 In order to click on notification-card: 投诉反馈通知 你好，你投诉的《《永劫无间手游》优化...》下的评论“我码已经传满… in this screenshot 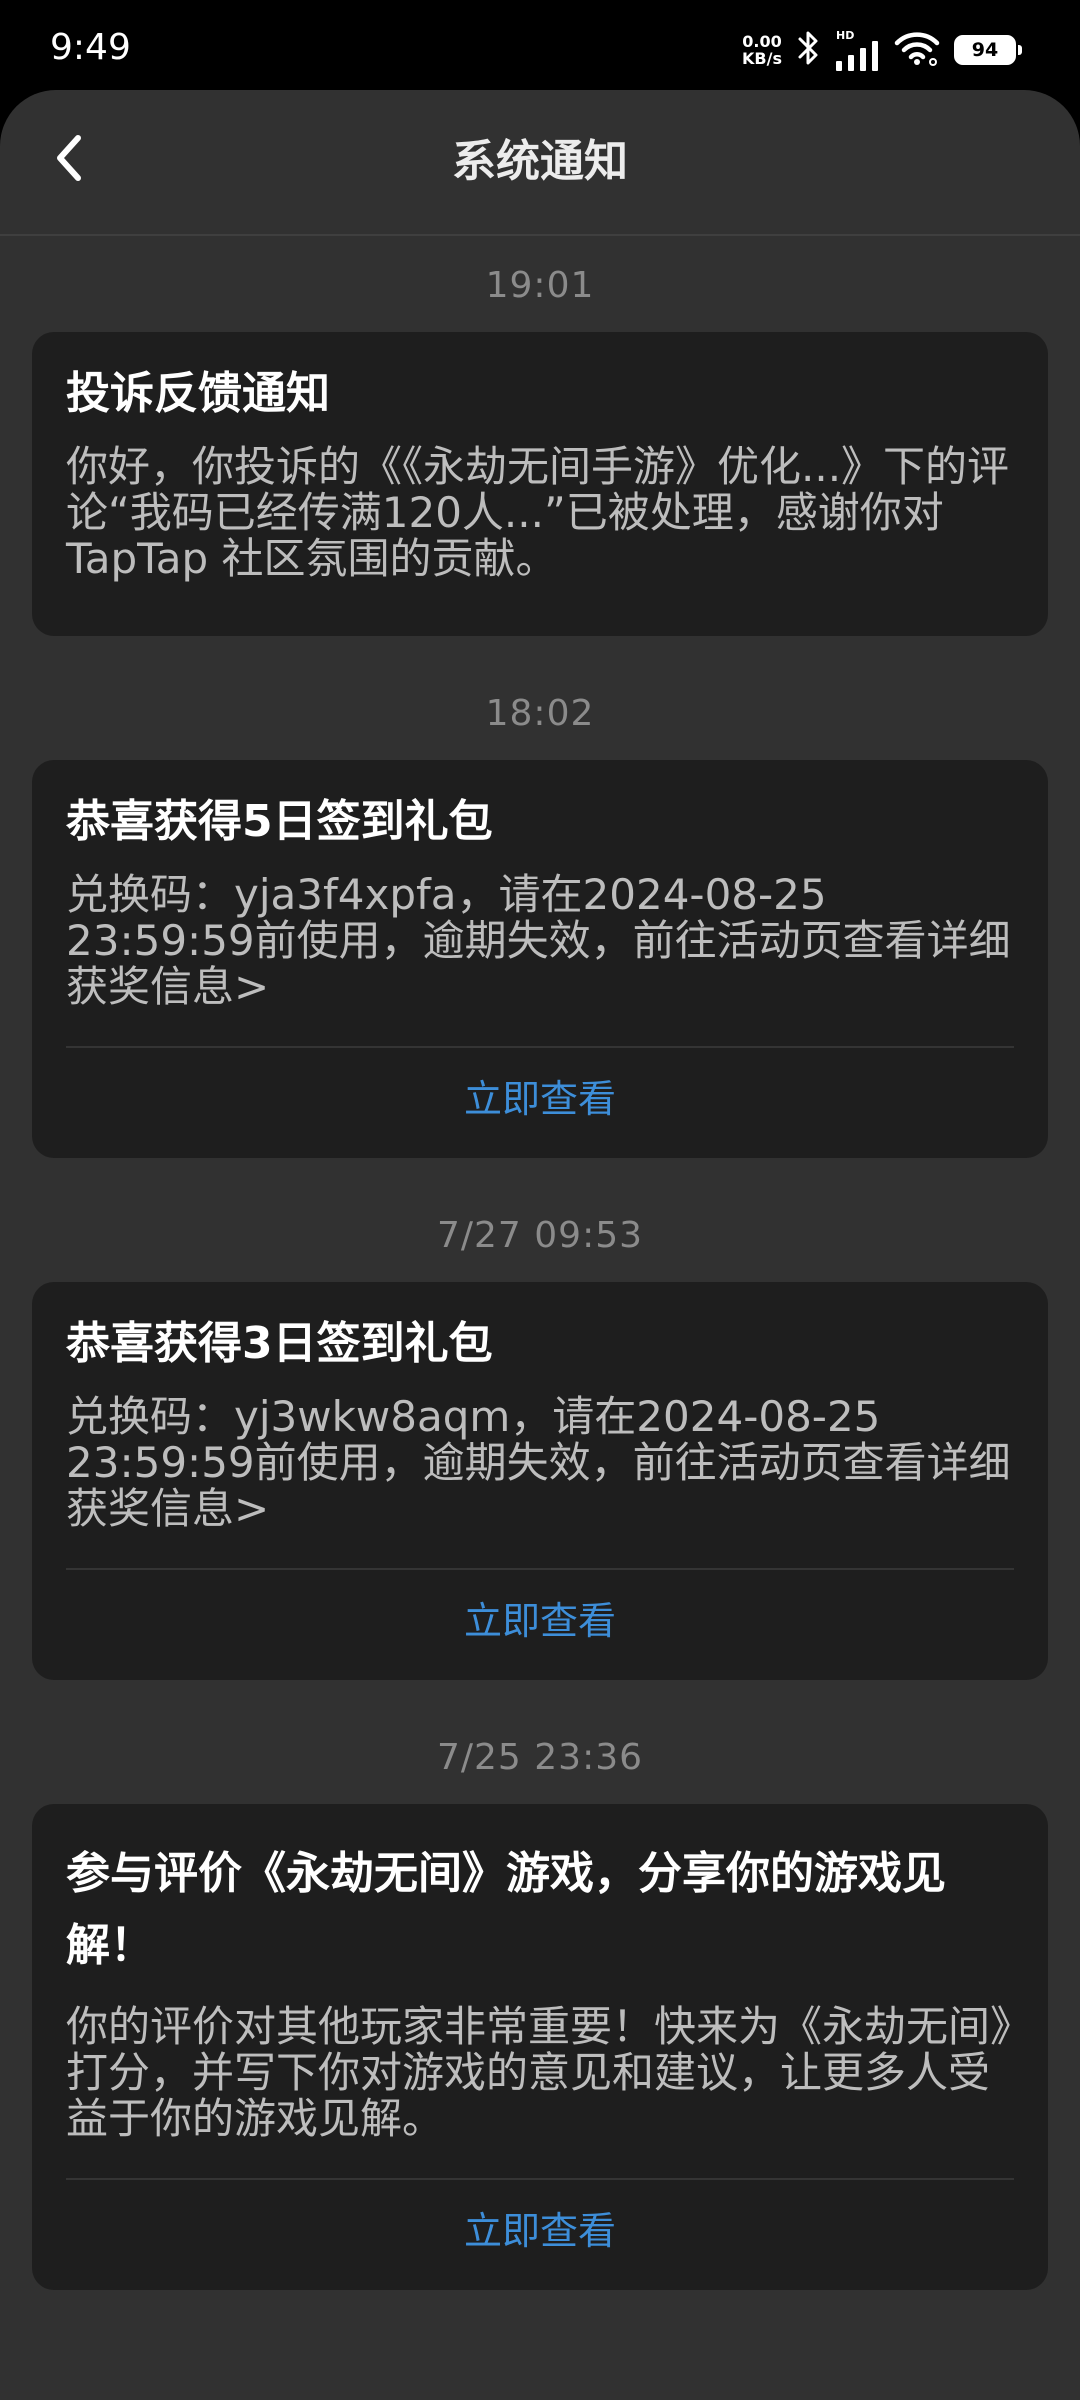, I will do `click(540, 484)`.